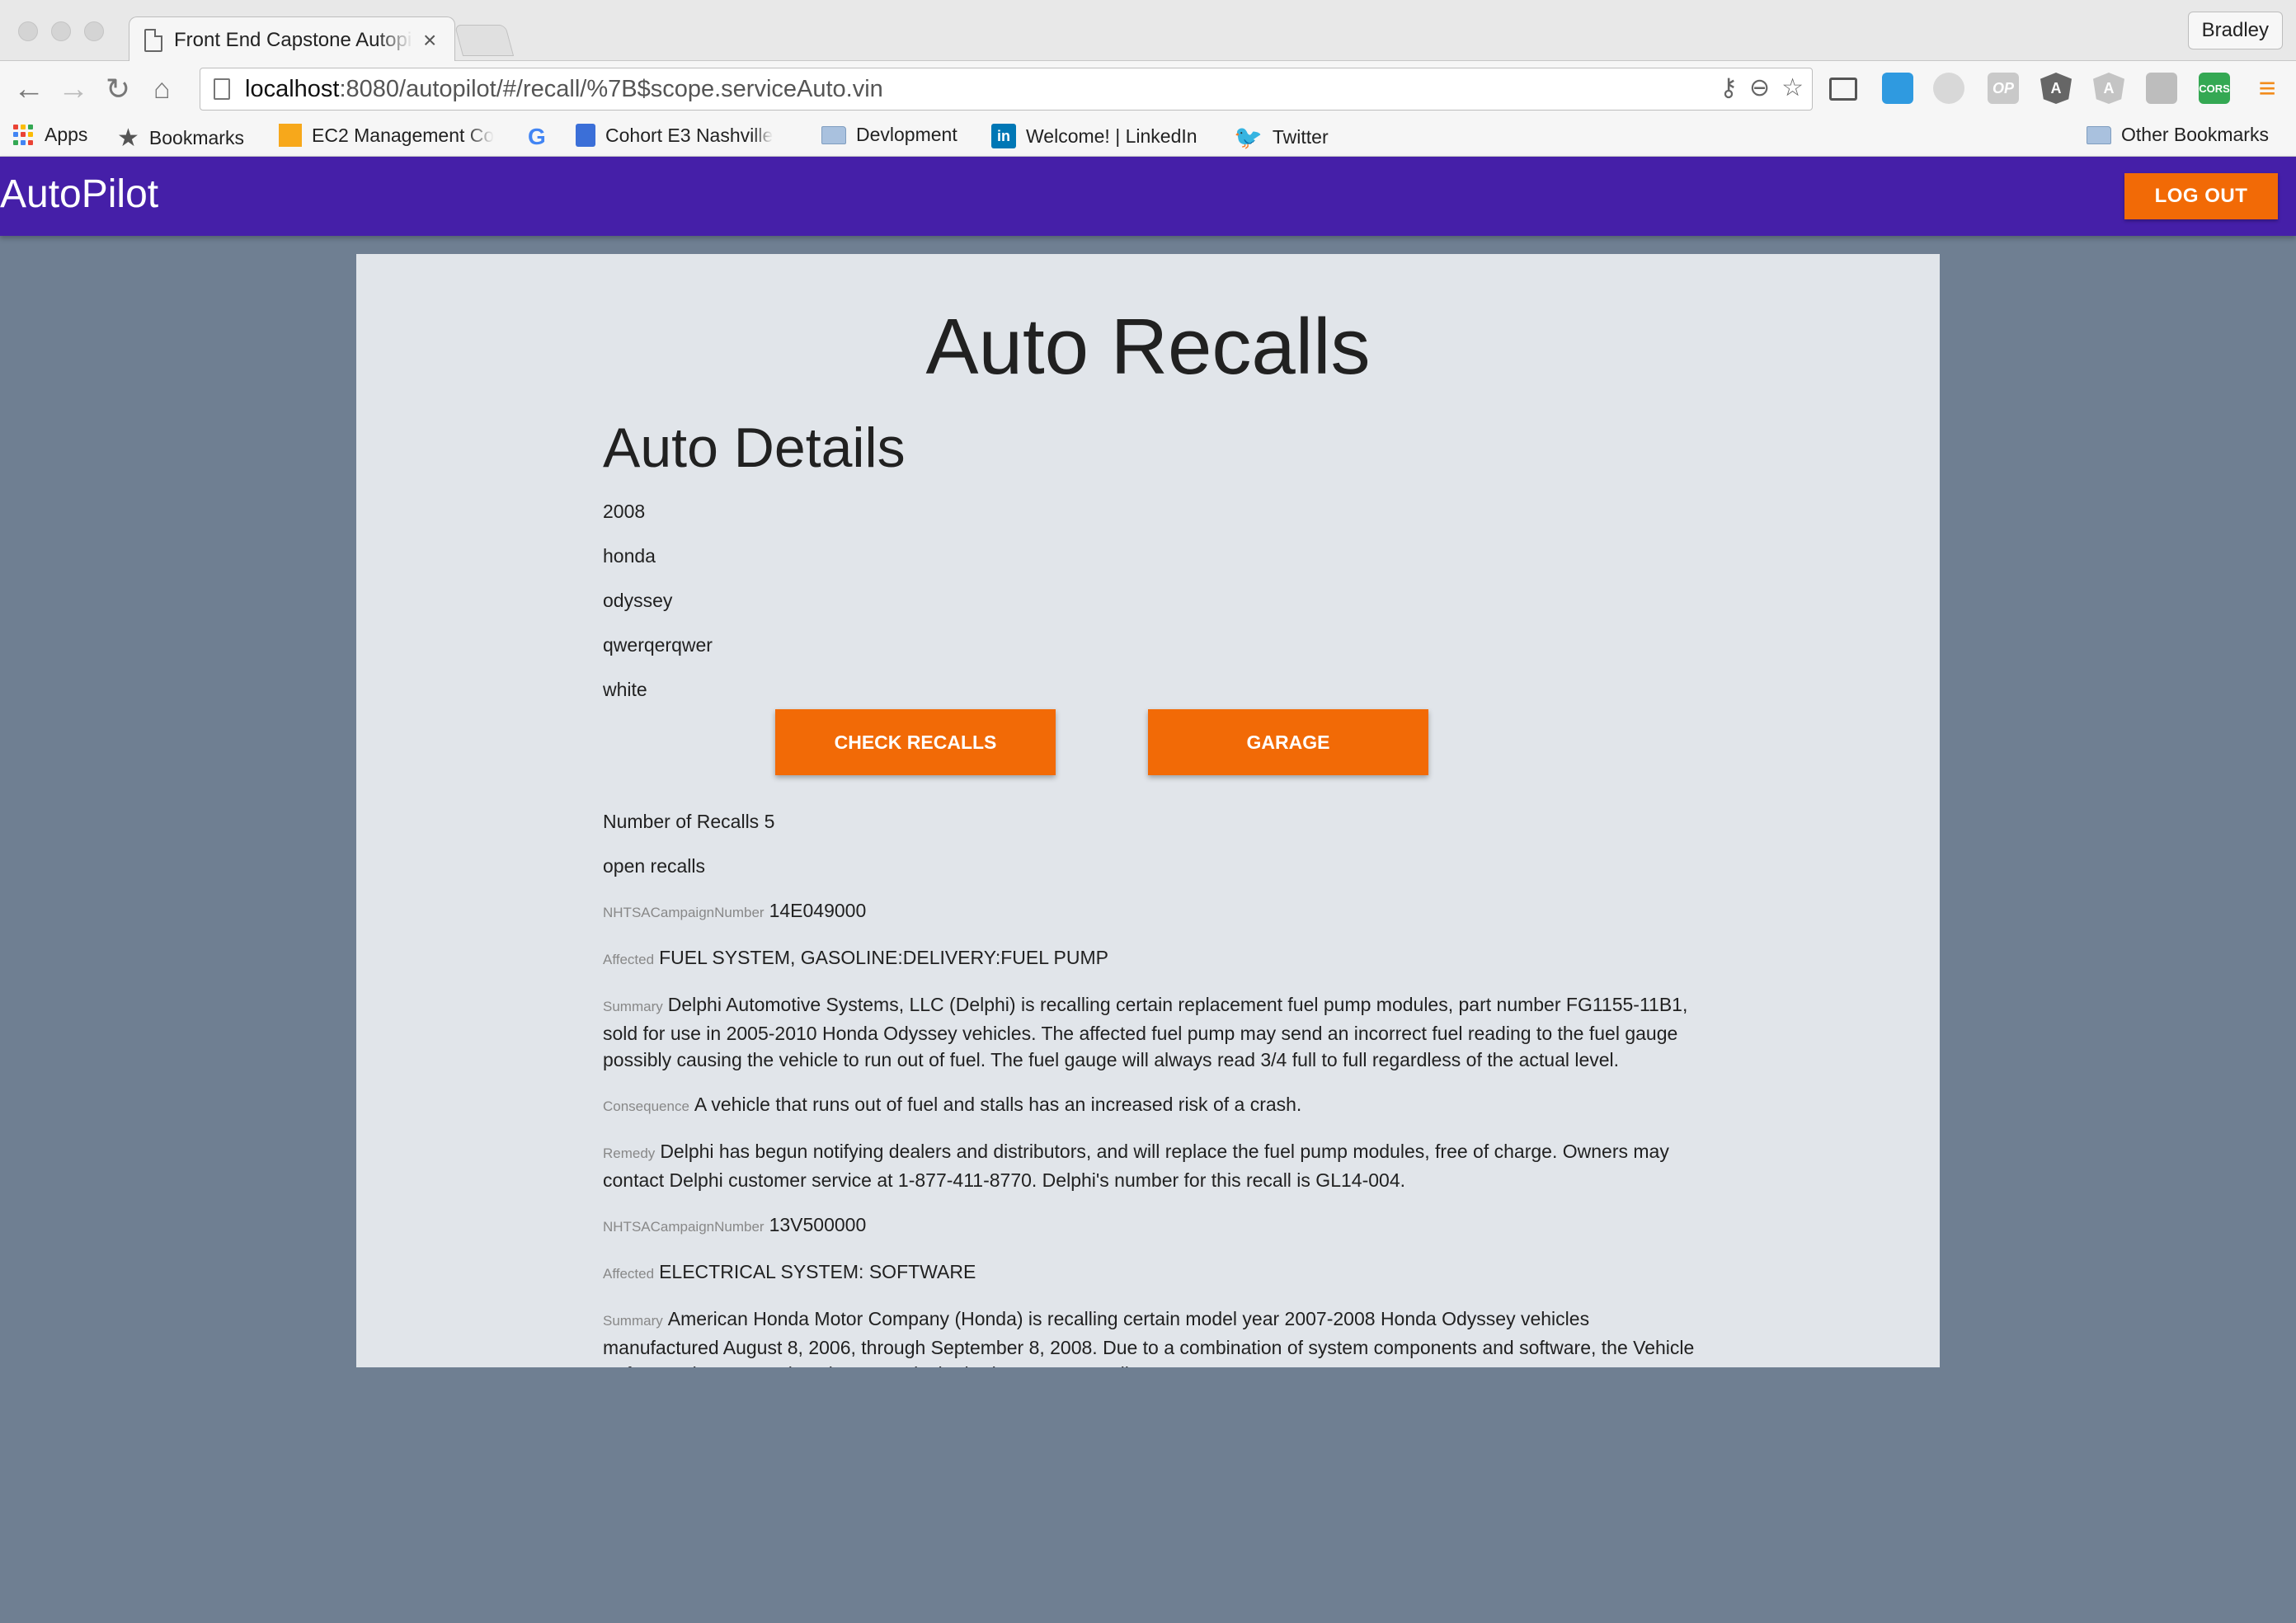  What do you see at coordinates (118, 89) in the screenshot?
I see `reload-icon: ↻` at bounding box center [118, 89].